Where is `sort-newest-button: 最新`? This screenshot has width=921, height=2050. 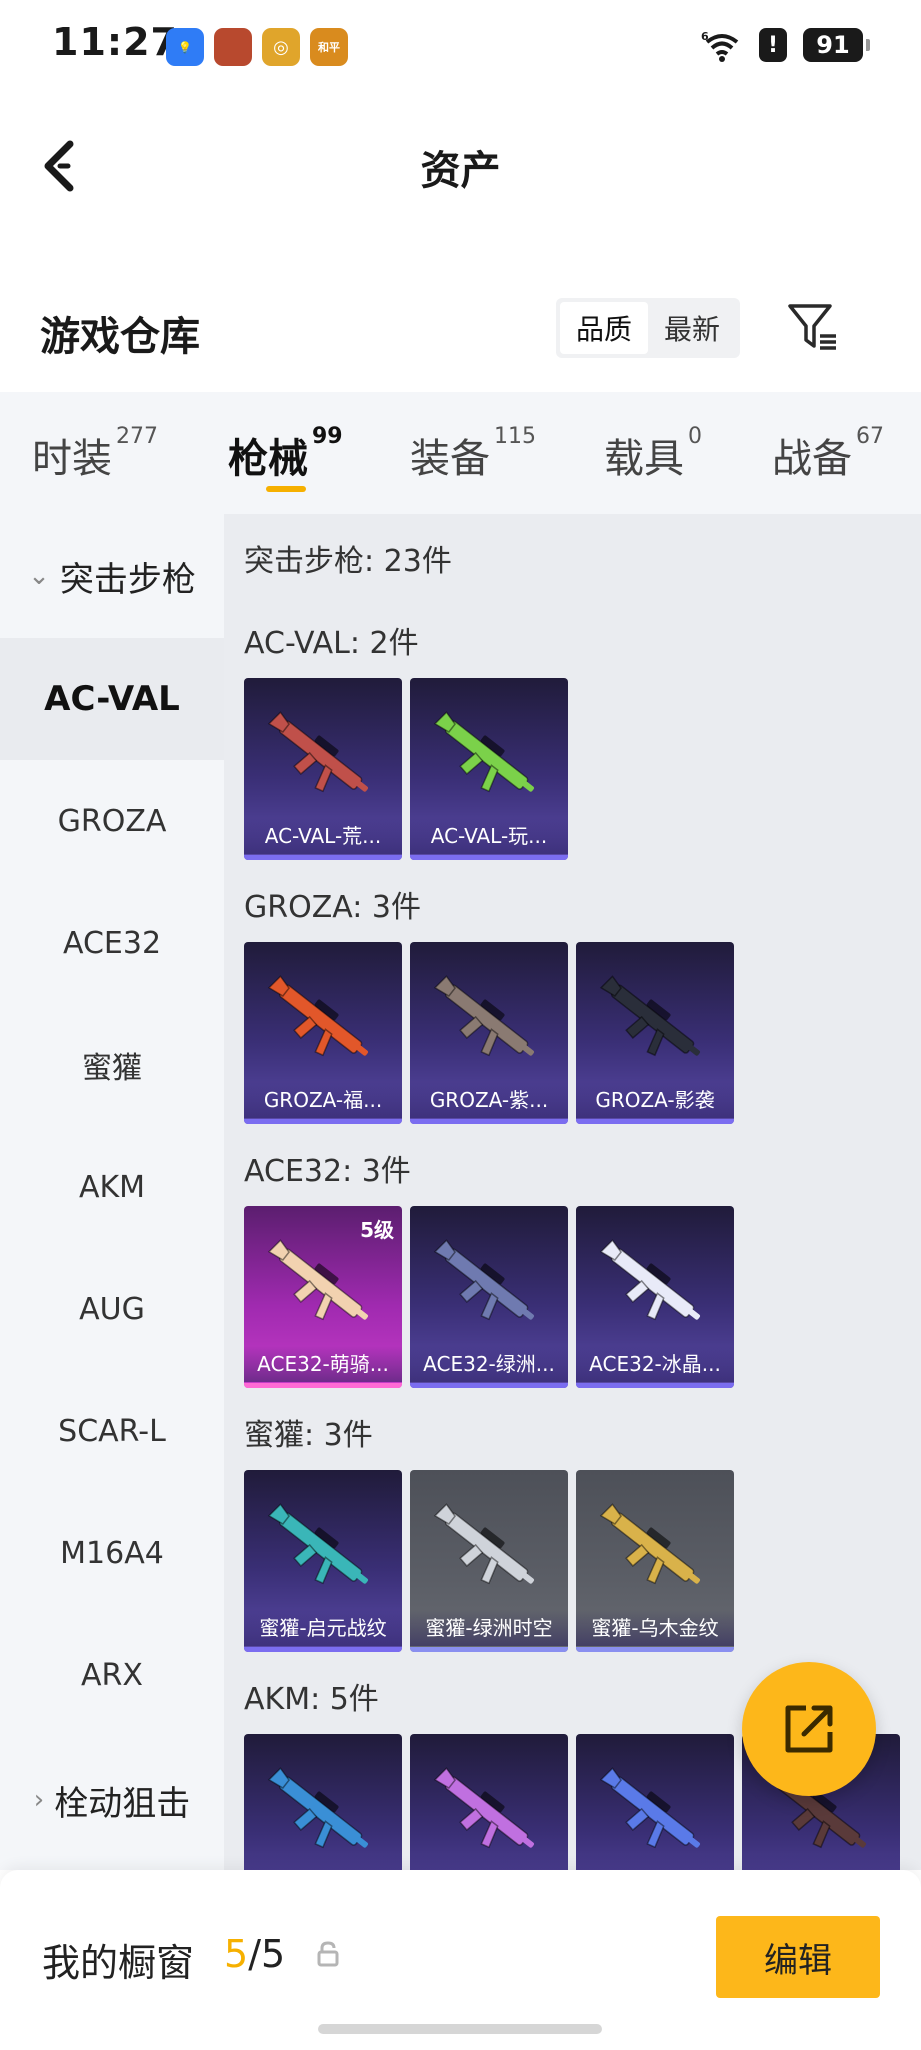
sort-newest-button: 最新 is located at coordinates (692, 328).